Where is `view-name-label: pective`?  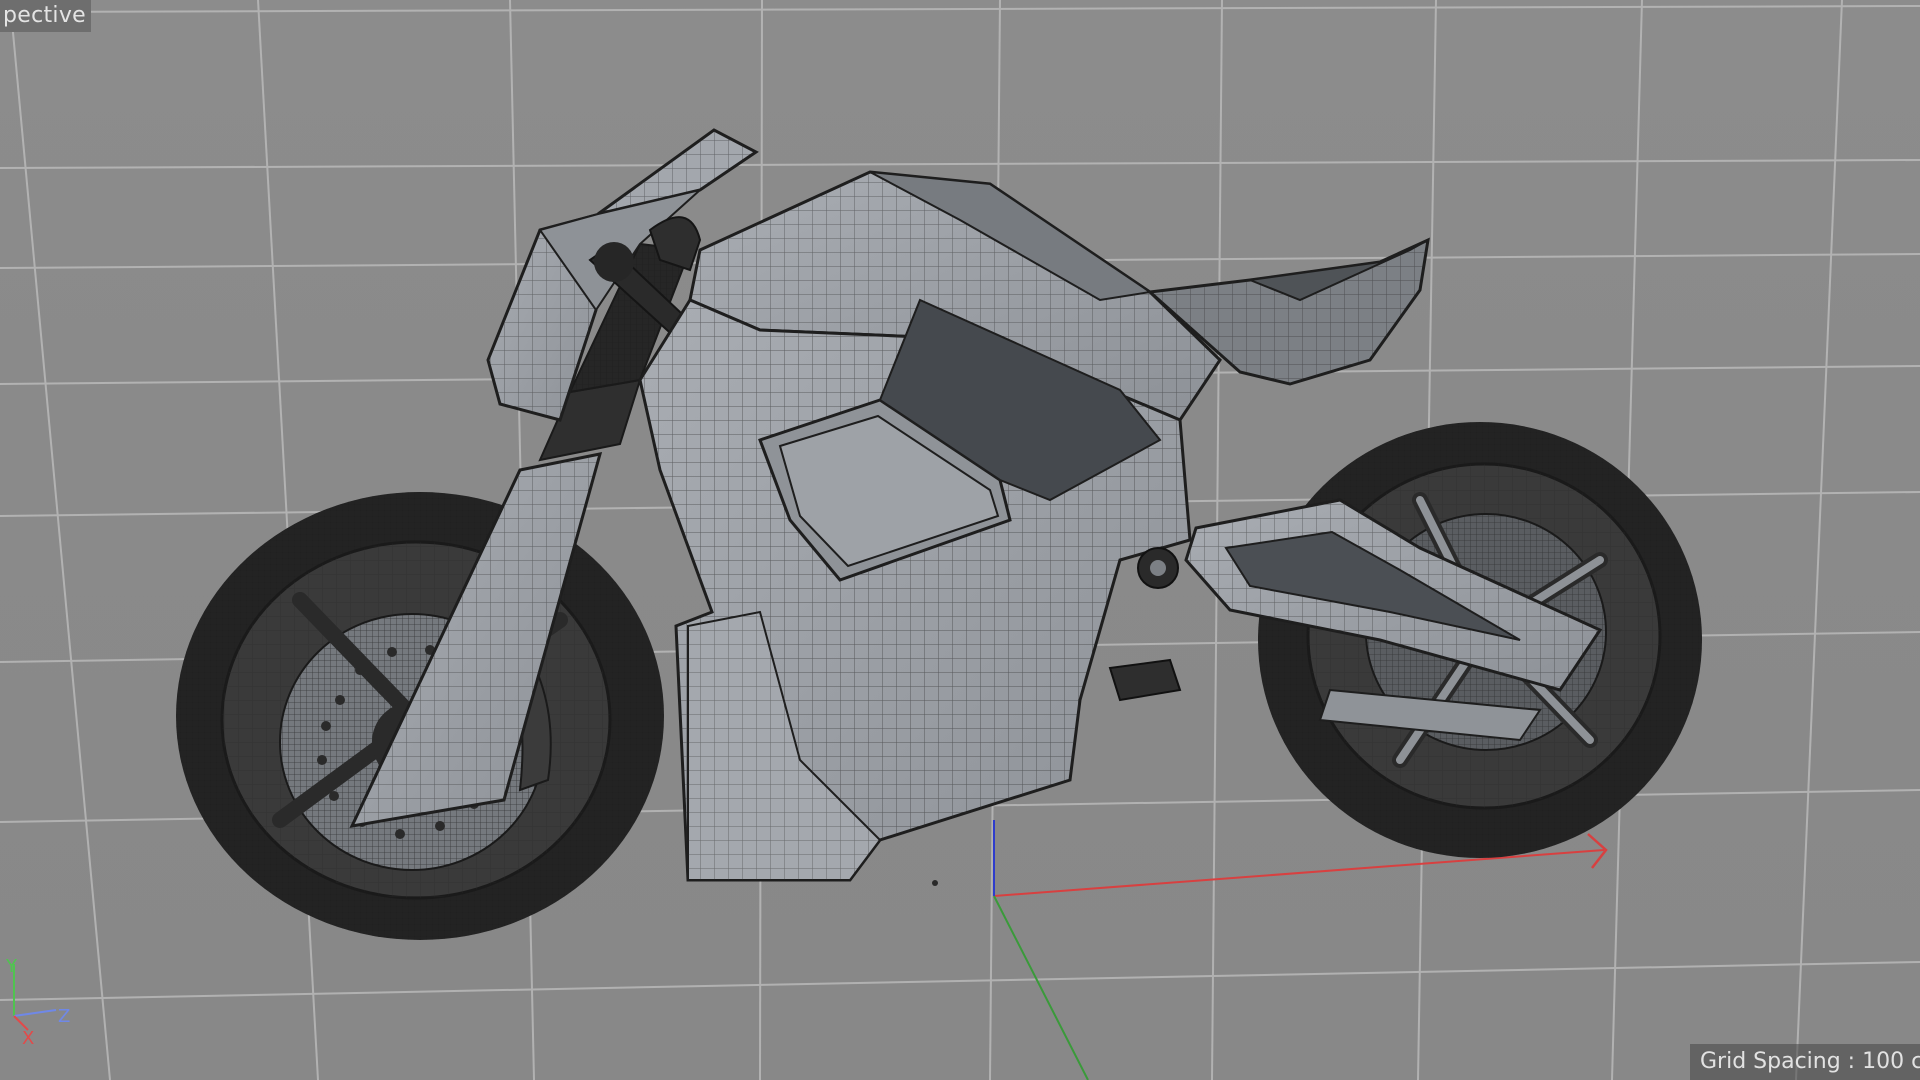
view-name-label: pective is located at coordinates (45, 16).